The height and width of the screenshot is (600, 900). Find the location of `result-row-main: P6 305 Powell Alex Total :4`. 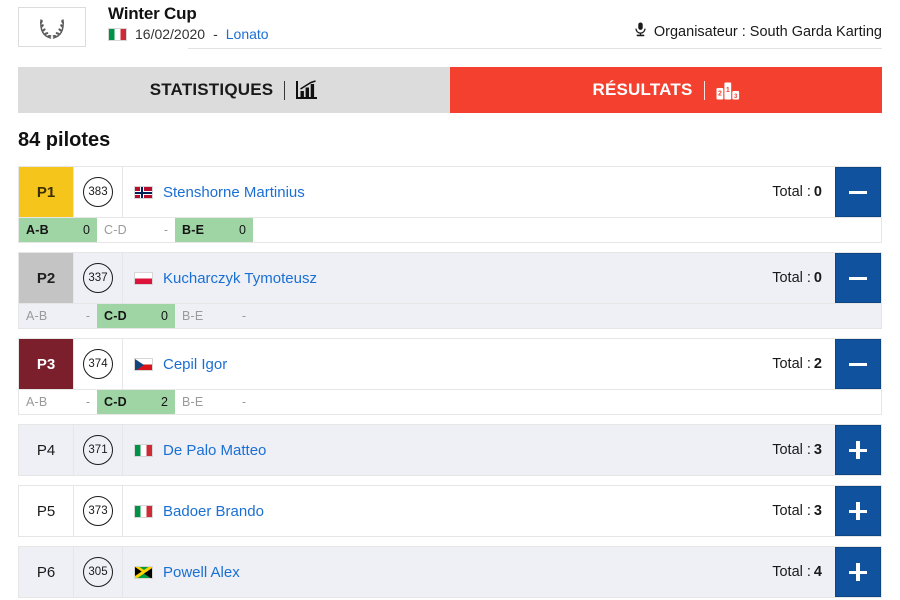

result-row-main: P6 305 Powell Alex Total :4 is located at coordinates (450, 572).